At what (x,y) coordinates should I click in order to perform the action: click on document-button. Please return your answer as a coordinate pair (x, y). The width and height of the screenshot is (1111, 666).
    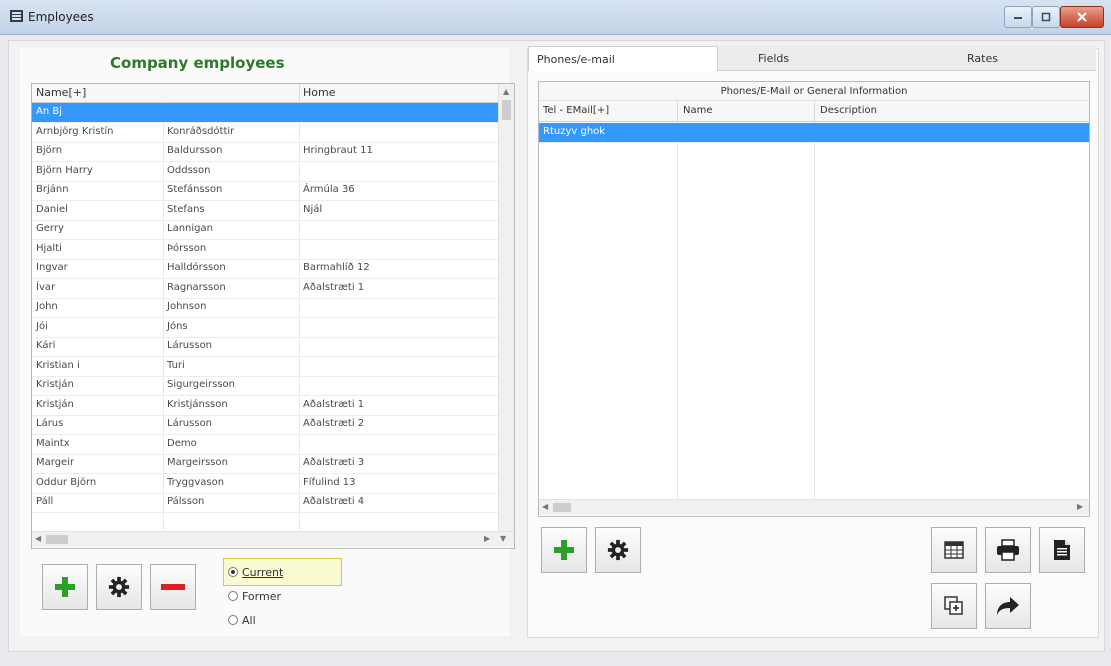
    Looking at the image, I should click on (1062, 550).